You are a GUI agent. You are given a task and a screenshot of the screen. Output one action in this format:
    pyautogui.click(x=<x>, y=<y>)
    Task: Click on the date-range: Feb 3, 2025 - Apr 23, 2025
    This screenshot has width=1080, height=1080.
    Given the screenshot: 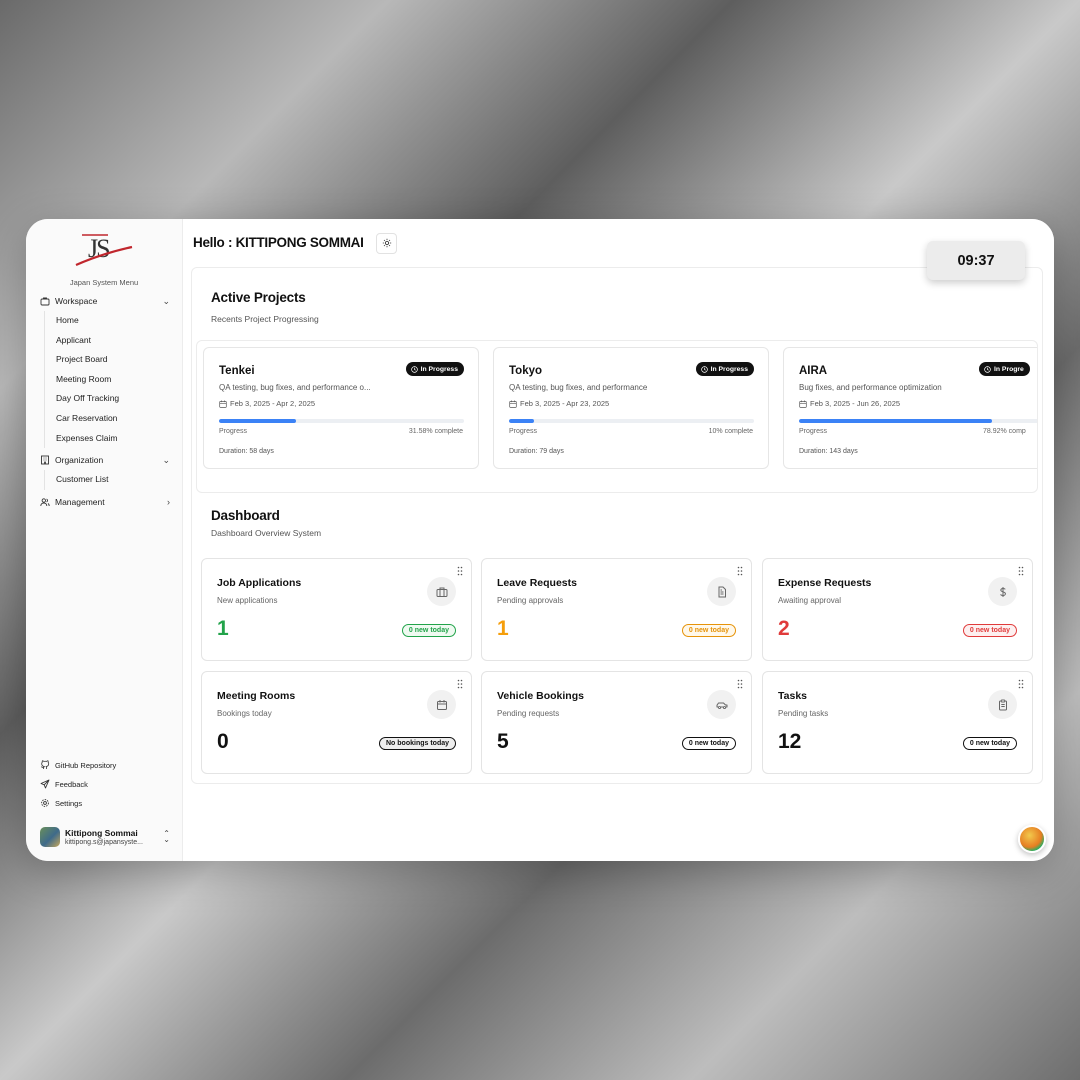 What is the action you would take?
    pyautogui.click(x=565, y=403)
    